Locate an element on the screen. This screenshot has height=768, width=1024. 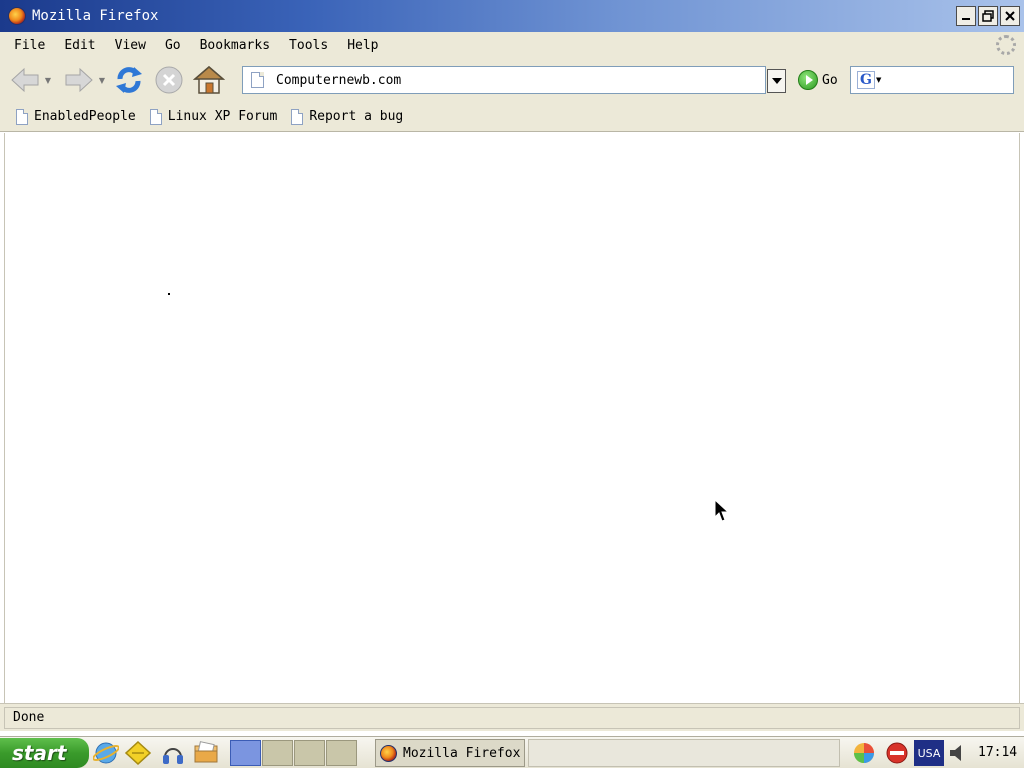
menu-view: View is located at coordinates (130, 45).